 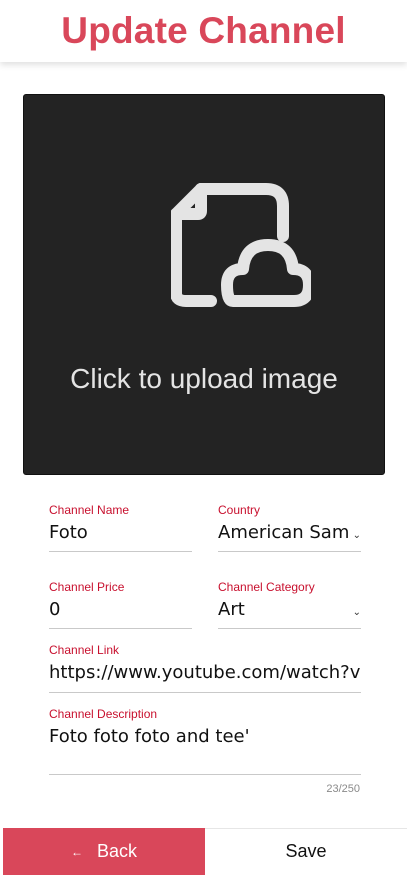 What do you see at coordinates (284, 532) in the screenshot?
I see `country-value: American Samoa` at bounding box center [284, 532].